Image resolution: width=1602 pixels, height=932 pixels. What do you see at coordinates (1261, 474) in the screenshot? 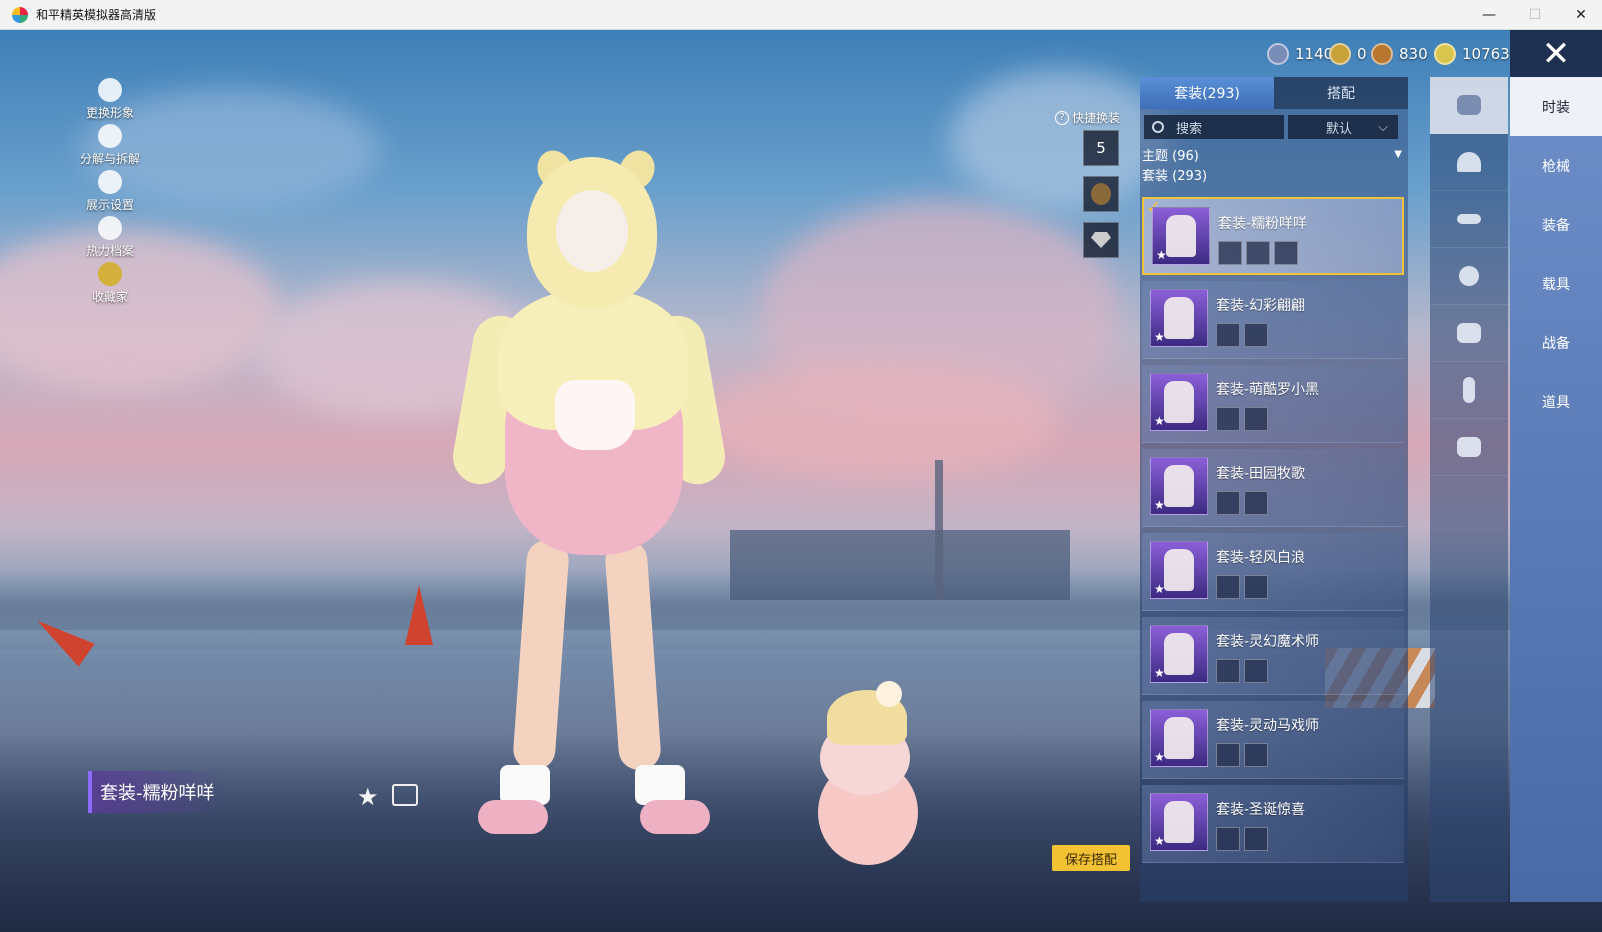
I see `suit-name: 套装-田园牧歌` at bounding box center [1261, 474].